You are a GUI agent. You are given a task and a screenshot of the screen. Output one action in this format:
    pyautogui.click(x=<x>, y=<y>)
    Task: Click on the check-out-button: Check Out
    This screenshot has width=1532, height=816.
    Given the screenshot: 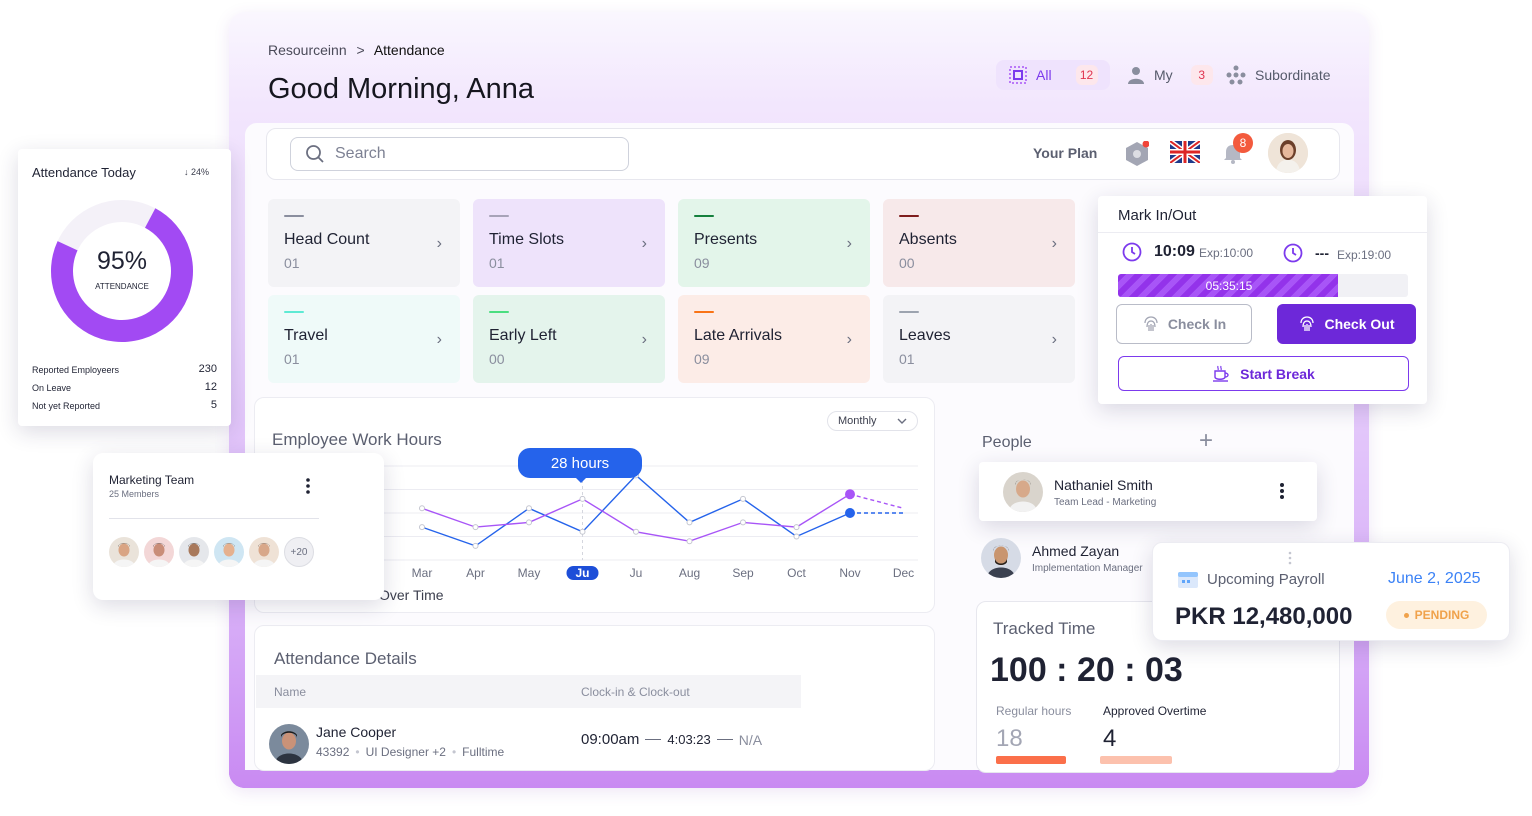 What is the action you would take?
    pyautogui.click(x=1346, y=324)
    